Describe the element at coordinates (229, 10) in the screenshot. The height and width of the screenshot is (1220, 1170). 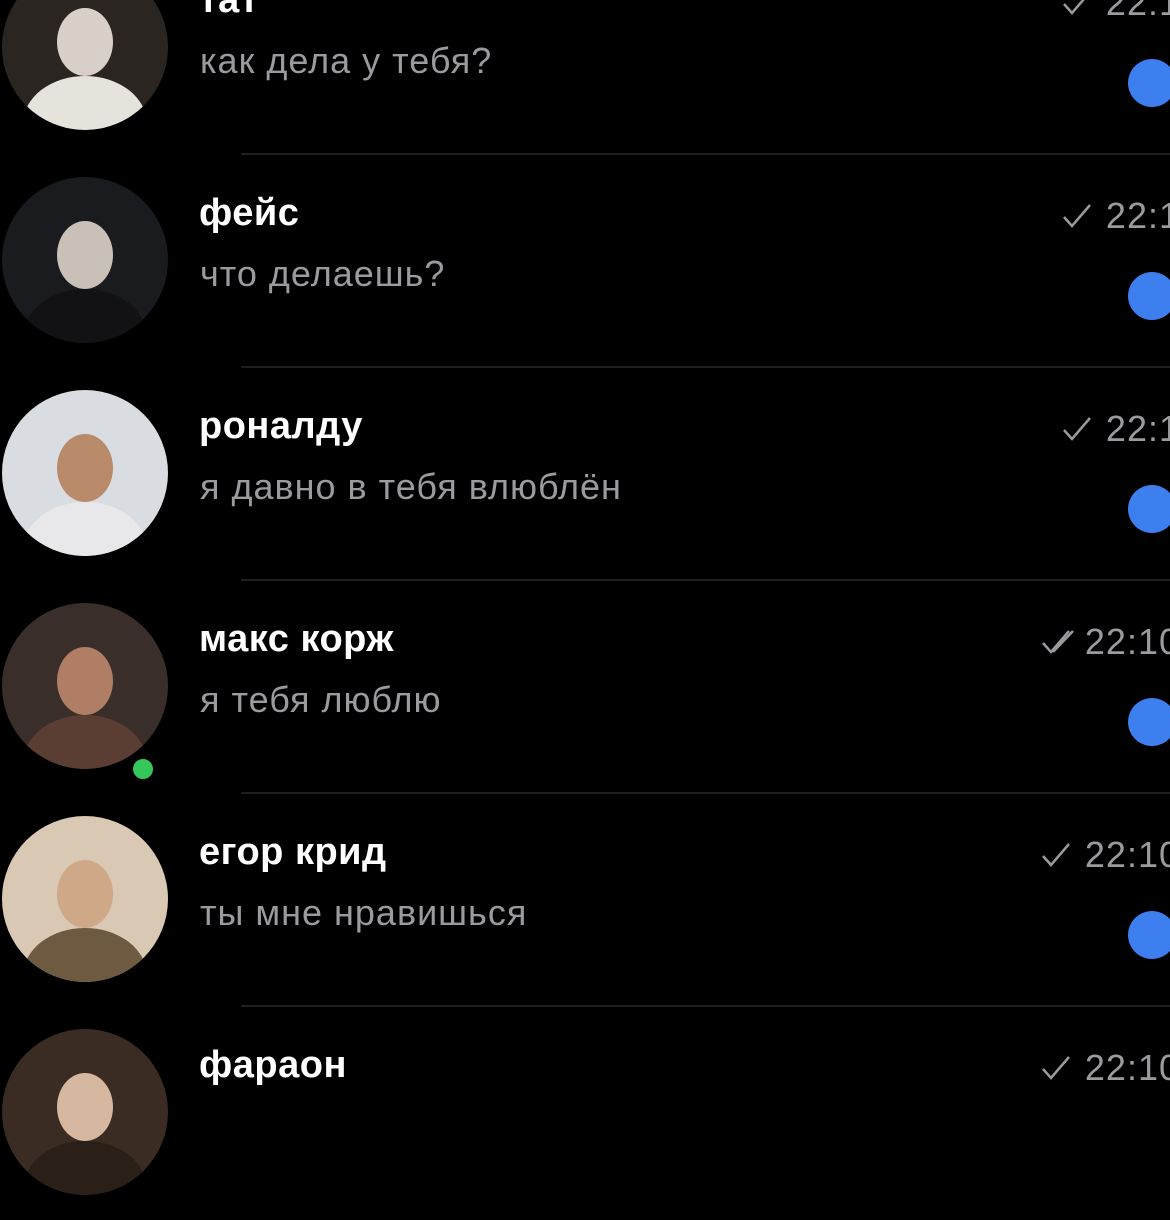
I see `chat-name: тат` at that location.